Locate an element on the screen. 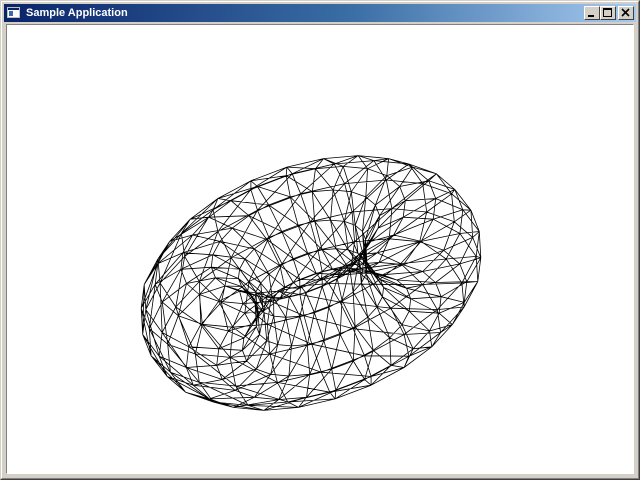 The width and height of the screenshot is (640, 480). application-window-icon is located at coordinates (14, 13).